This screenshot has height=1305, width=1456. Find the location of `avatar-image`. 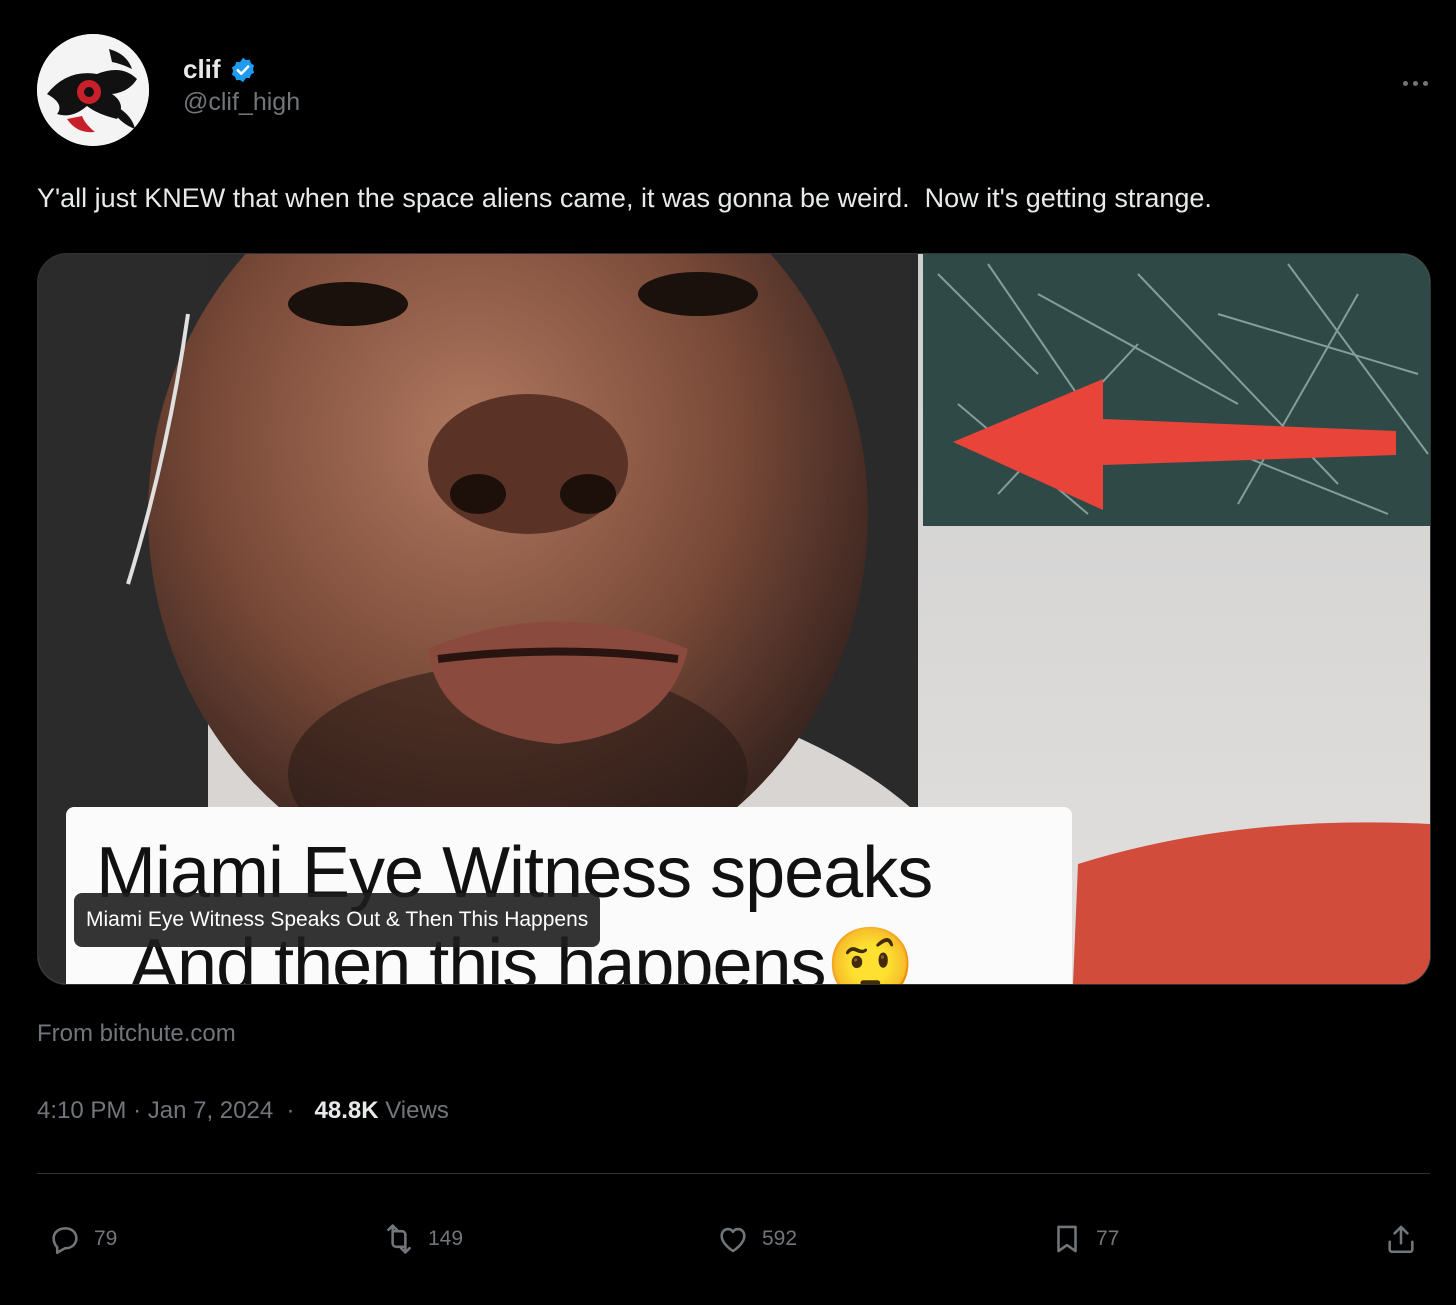

avatar-image is located at coordinates (93, 90).